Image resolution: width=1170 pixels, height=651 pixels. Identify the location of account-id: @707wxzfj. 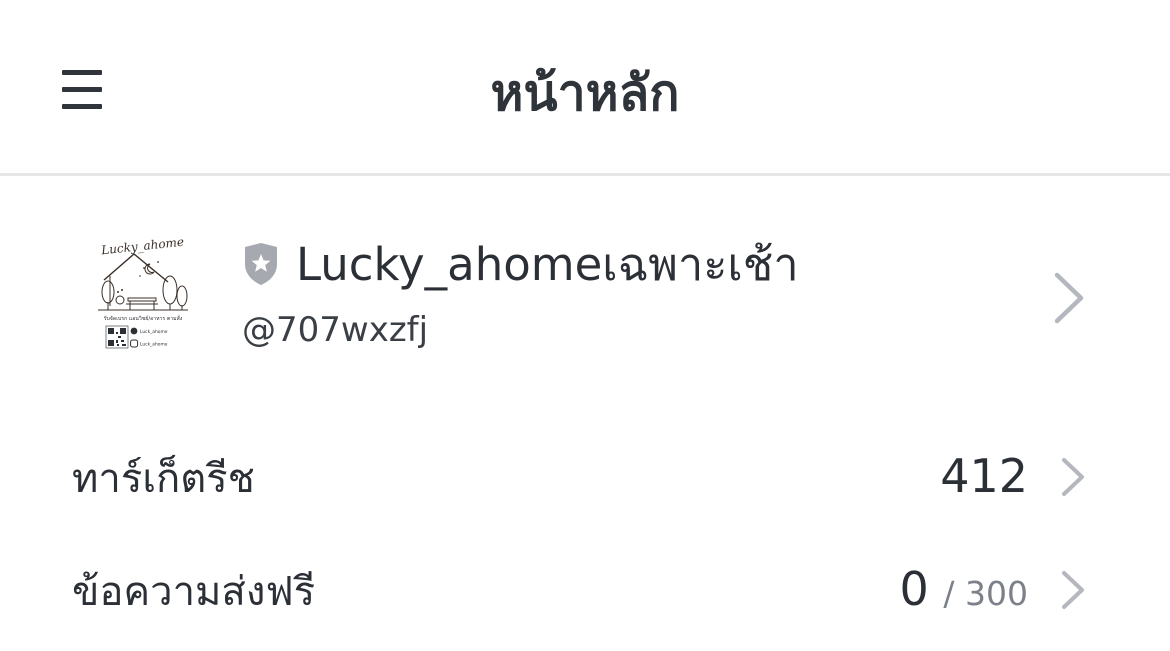
(335, 330).